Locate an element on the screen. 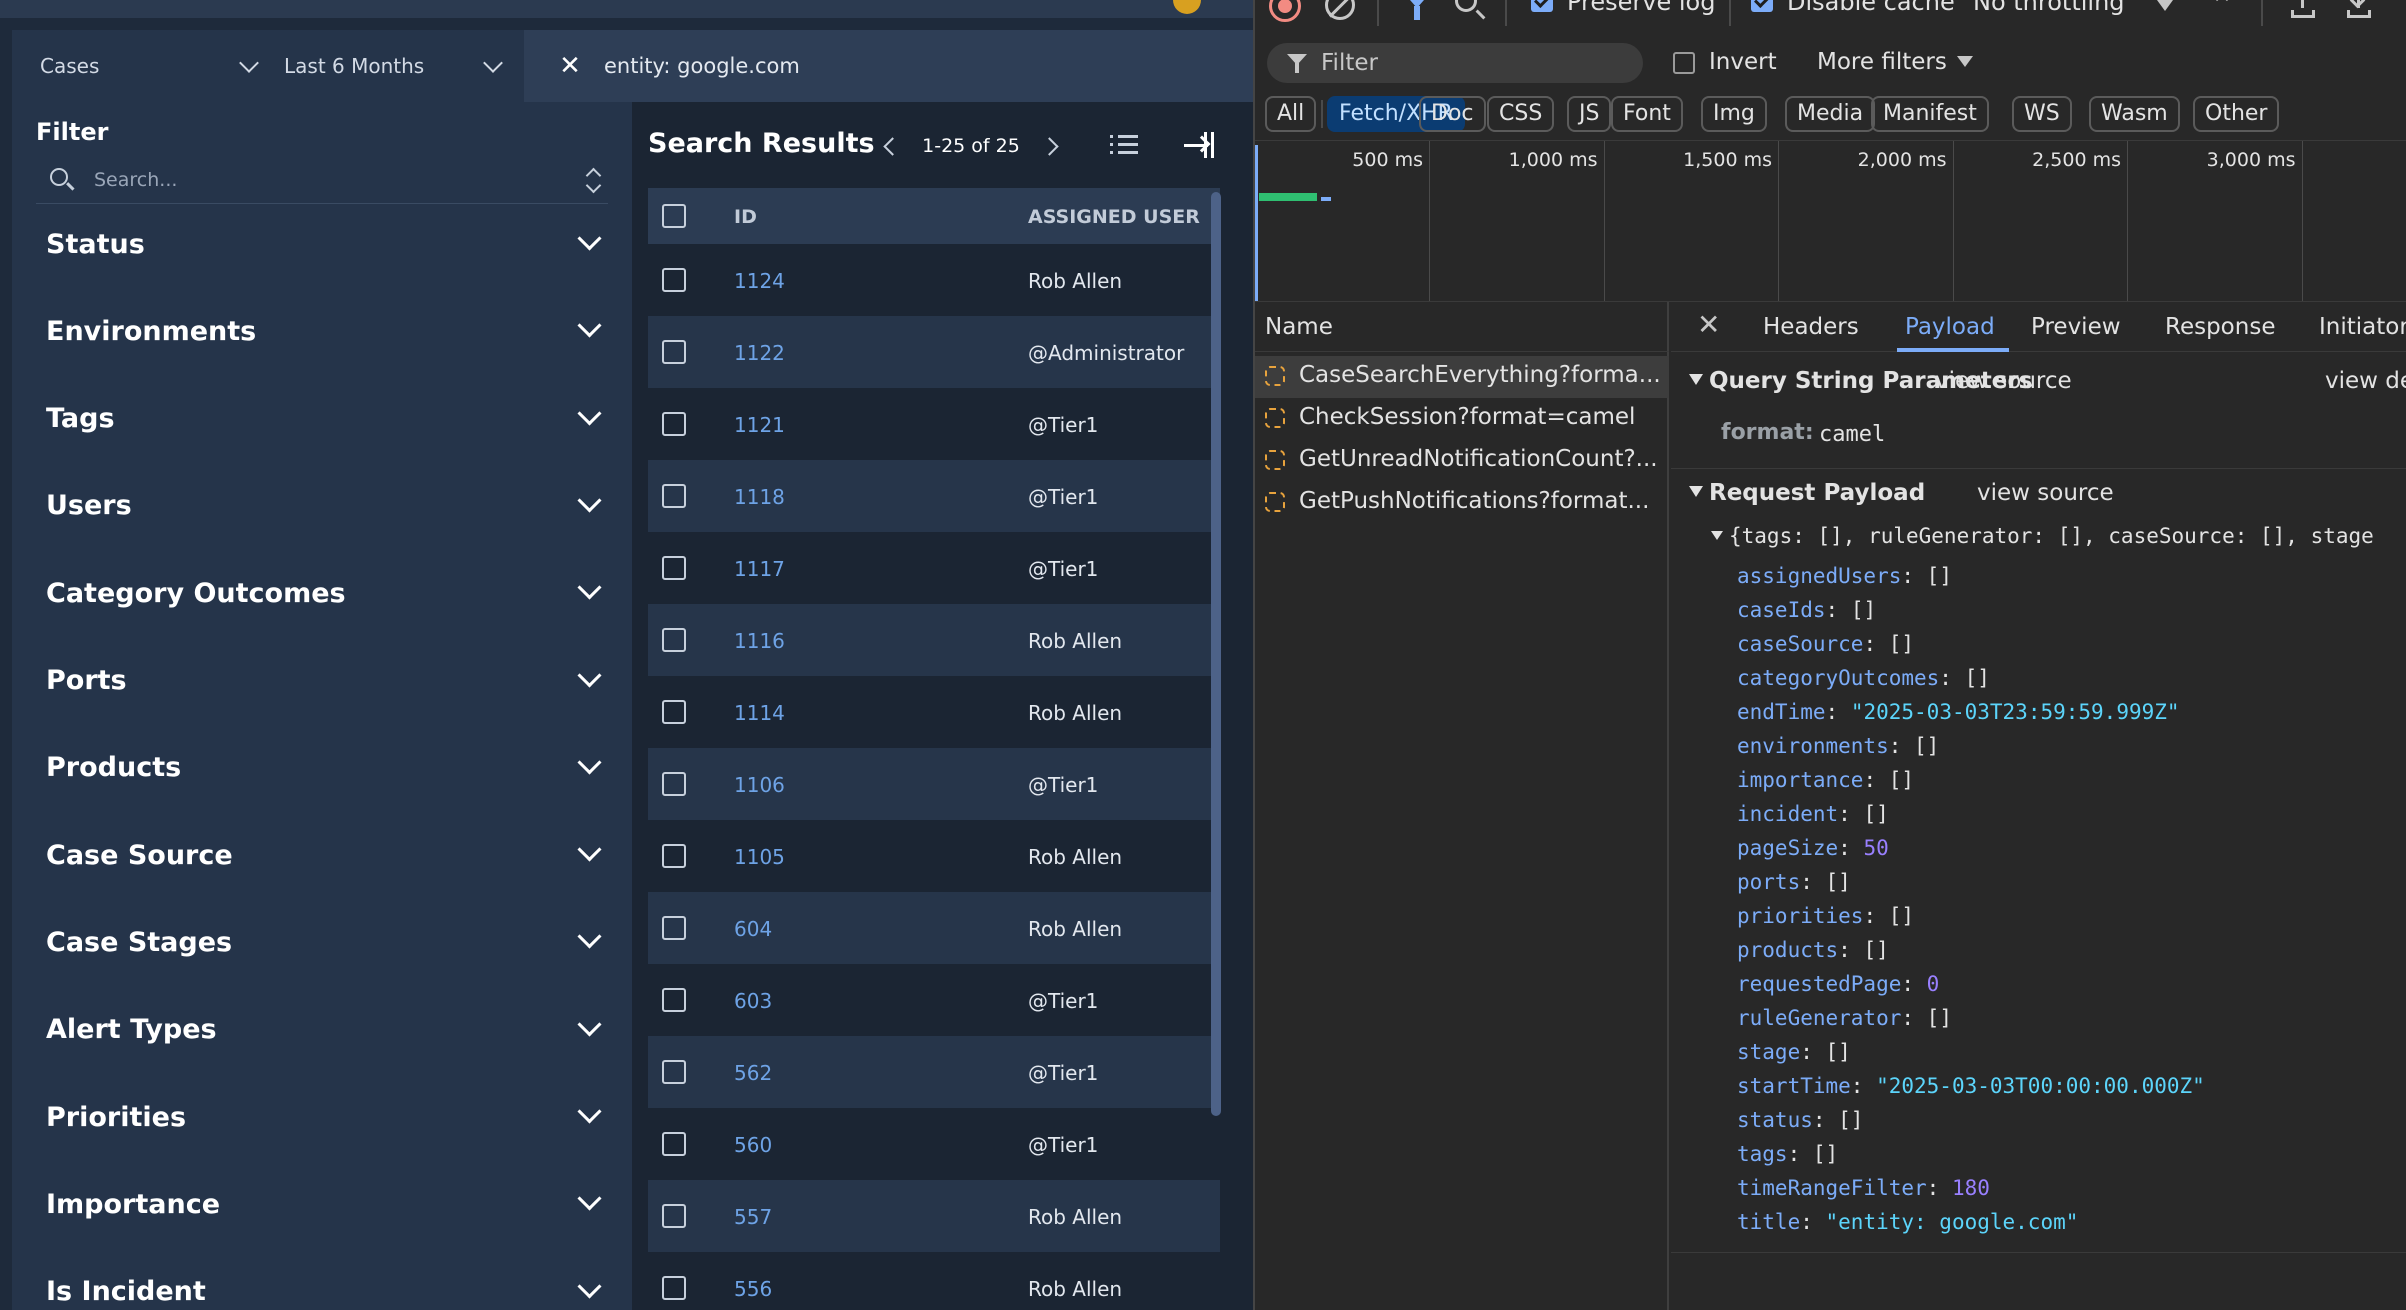 This screenshot has width=2406, height=1310. case-id-link: 604 is located at coordinates (753, 929).